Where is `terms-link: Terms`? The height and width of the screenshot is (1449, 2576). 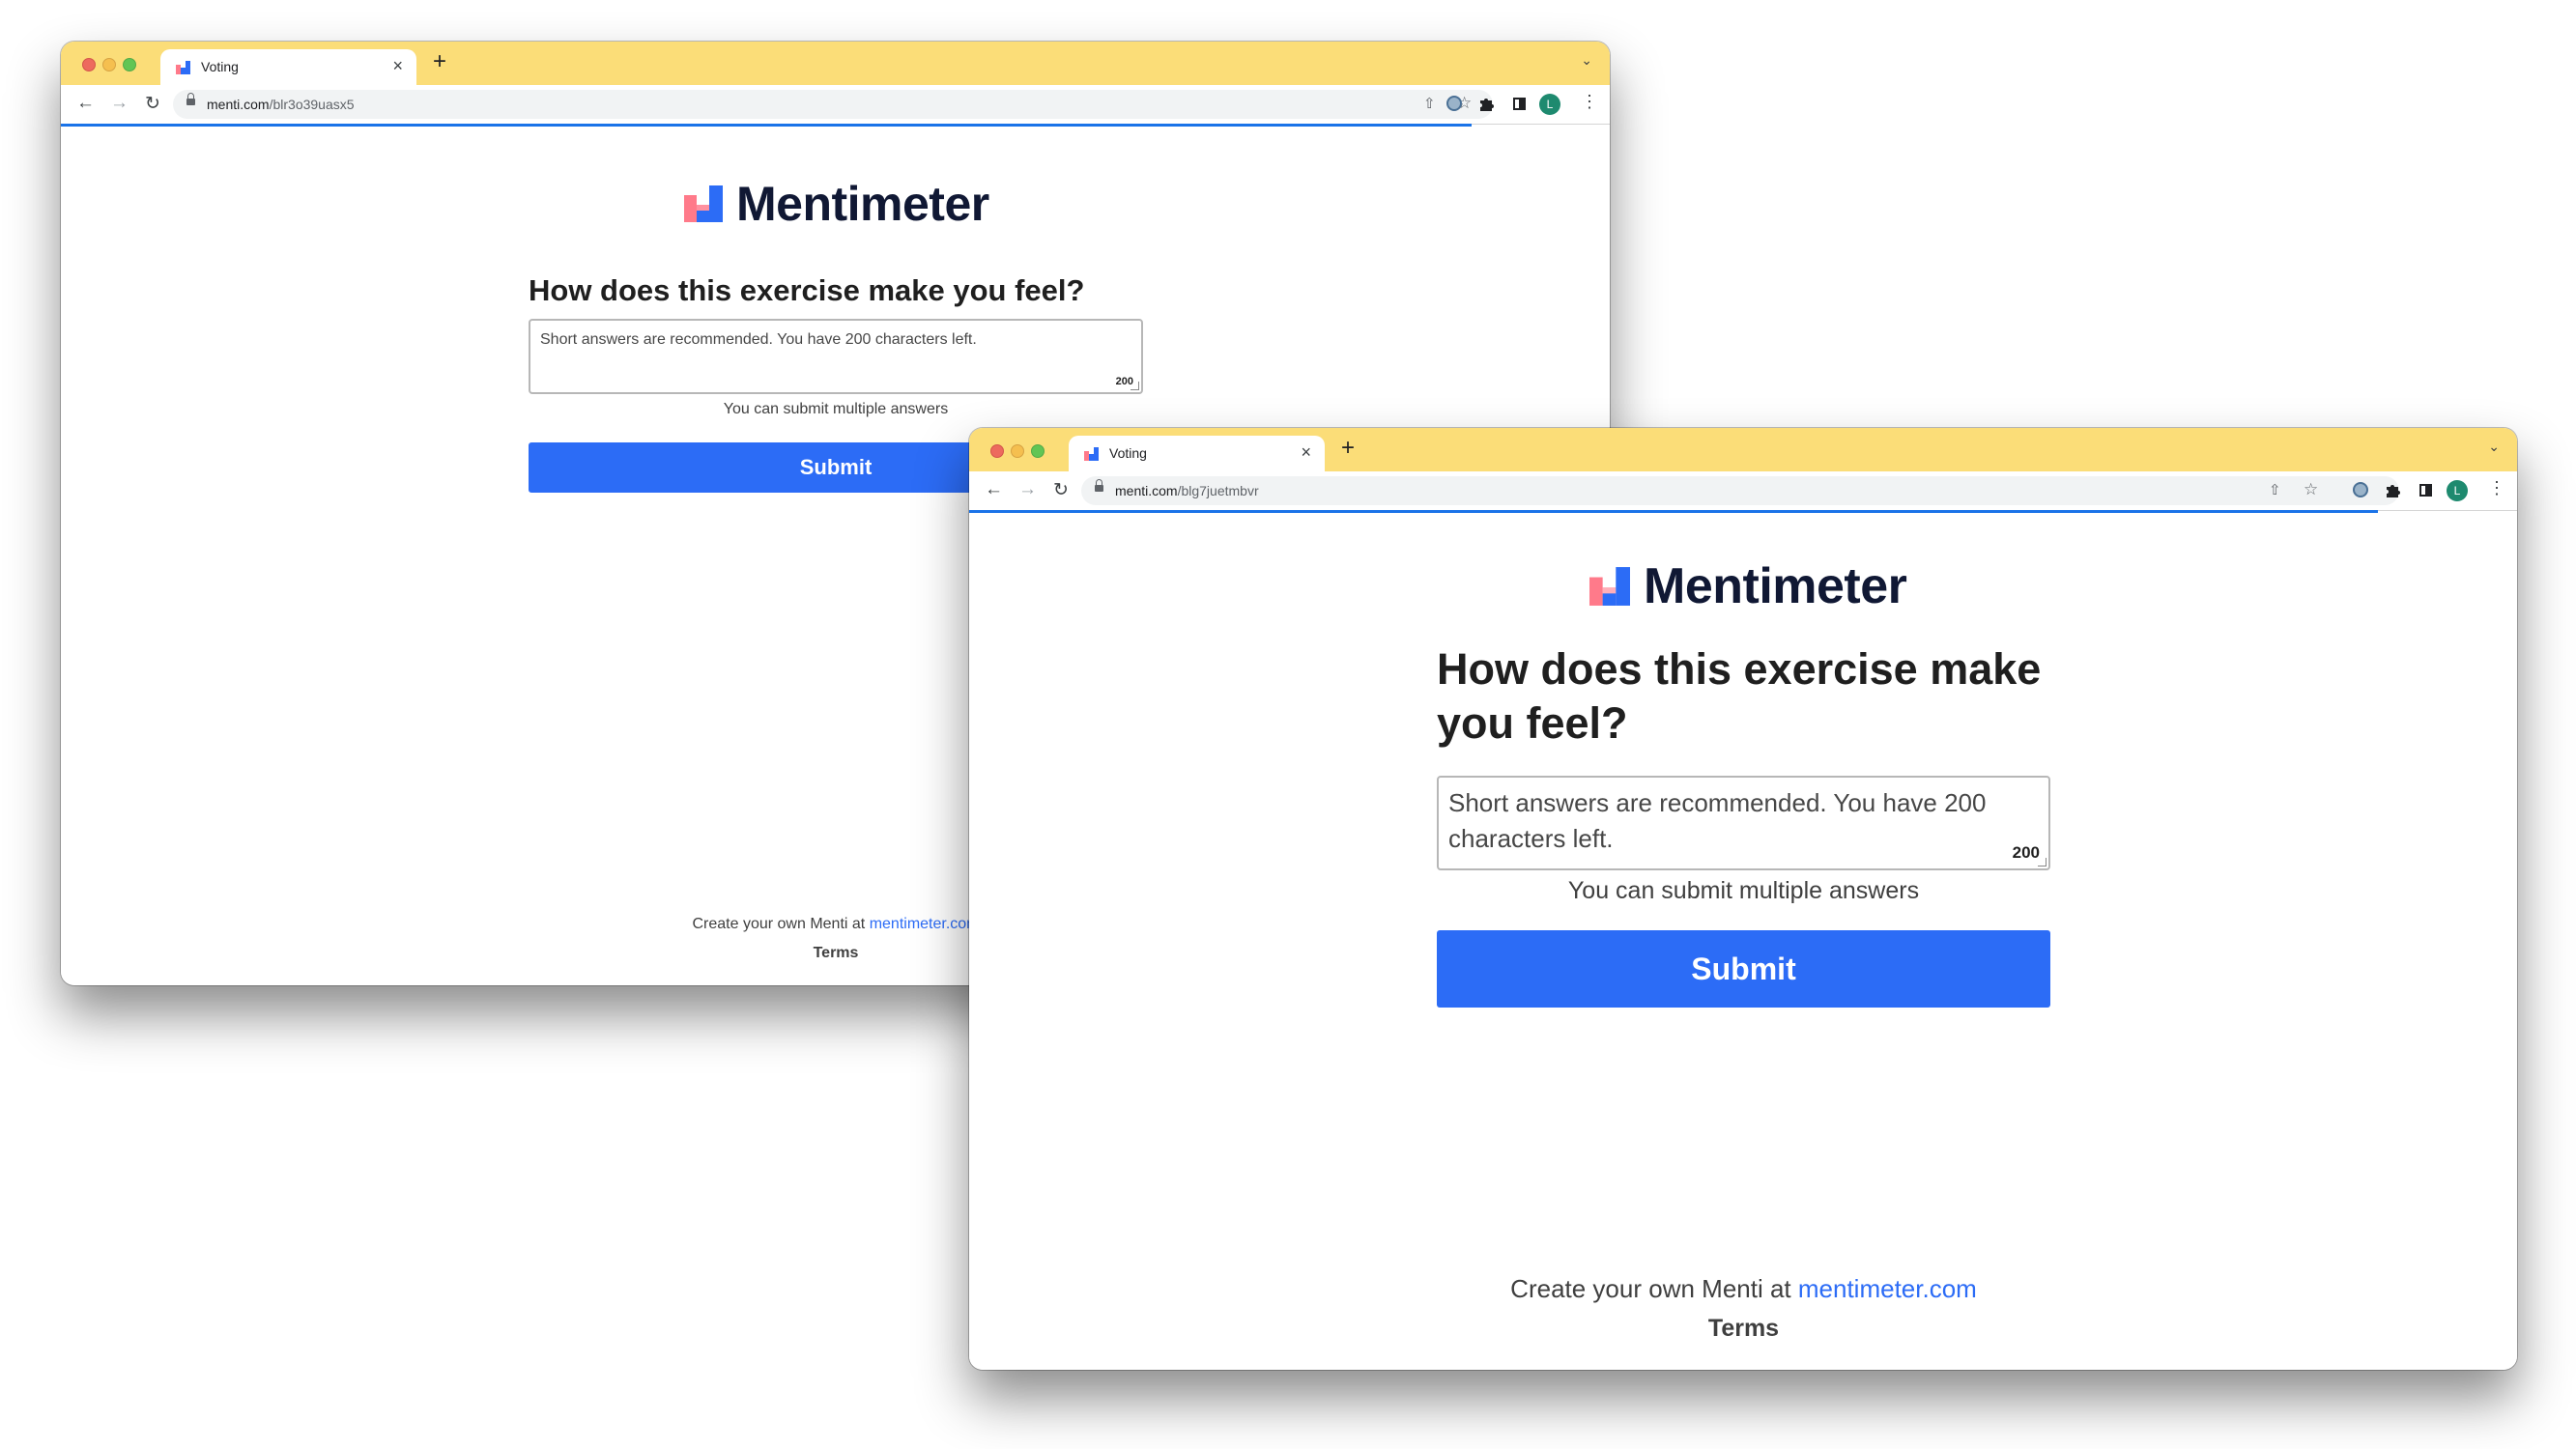
terms-link: Terms is located at coordinates (1744, 1329).